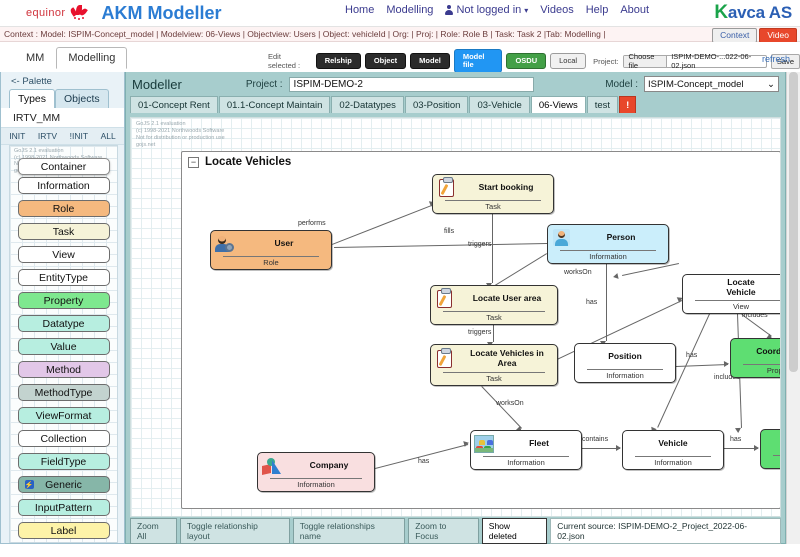 Image resolution: width=800 pixels, height=557 pixels. I want to click on tab-modelling: Modelling, so click(92, 58).